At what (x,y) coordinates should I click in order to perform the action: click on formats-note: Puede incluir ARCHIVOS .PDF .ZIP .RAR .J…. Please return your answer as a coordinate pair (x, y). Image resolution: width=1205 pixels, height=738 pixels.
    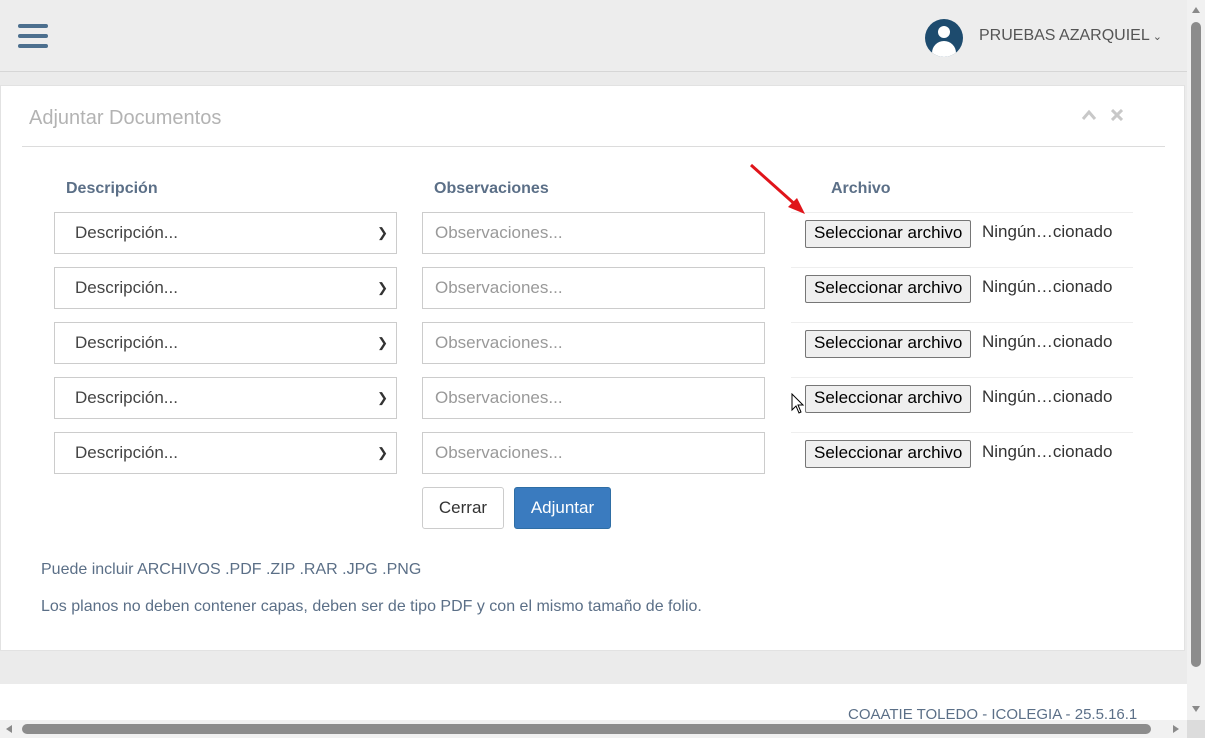
    Looking at the image, I should click on (231, 569).